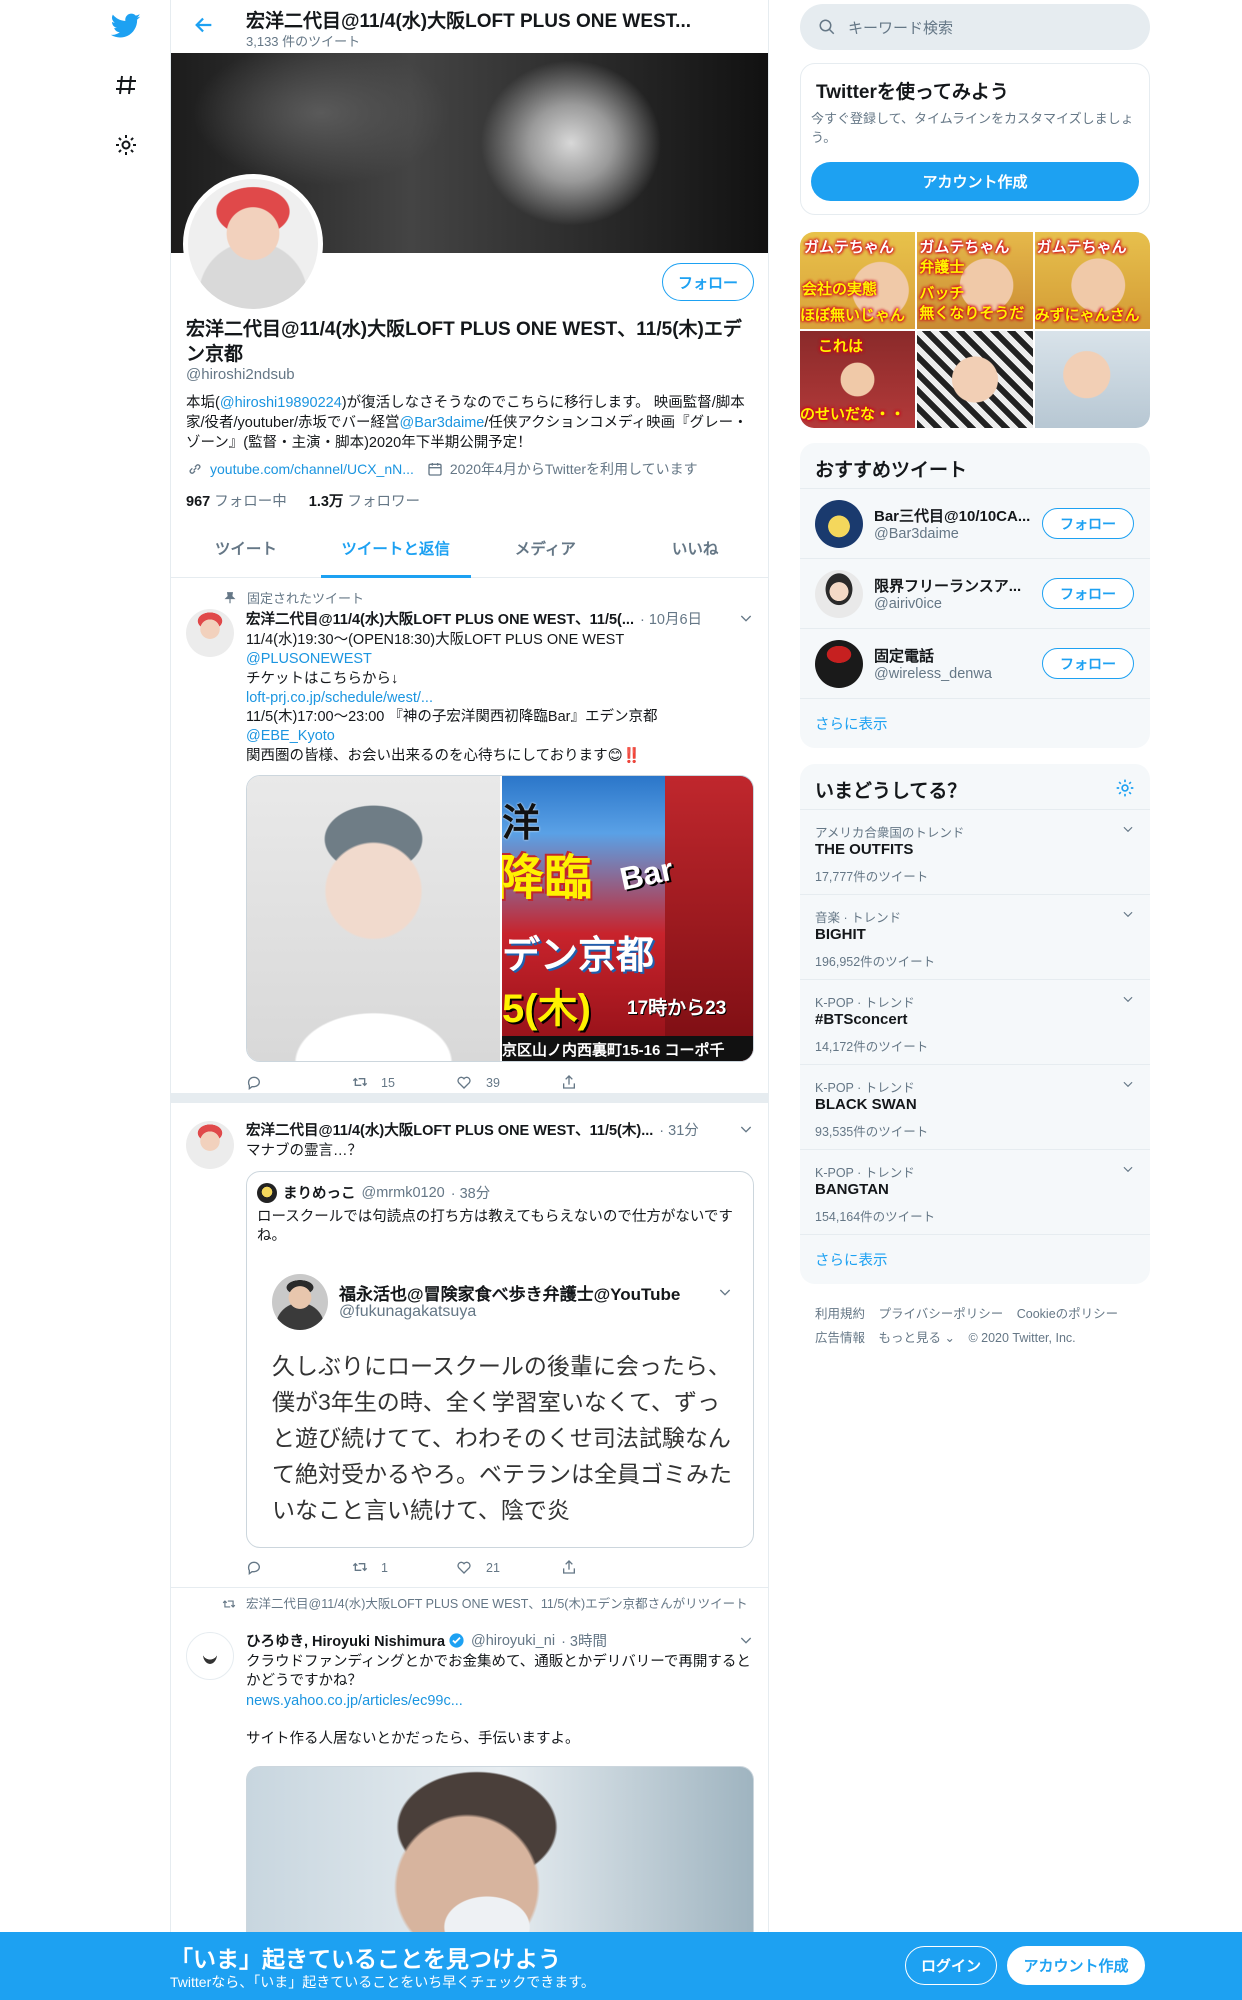 The height and width of the screenshot is (2000, 1242). Describe the element at coordinates (513, 1641) in the screenshot. I see `tweet-author-handle: @hiroyuki_ni` at that location.